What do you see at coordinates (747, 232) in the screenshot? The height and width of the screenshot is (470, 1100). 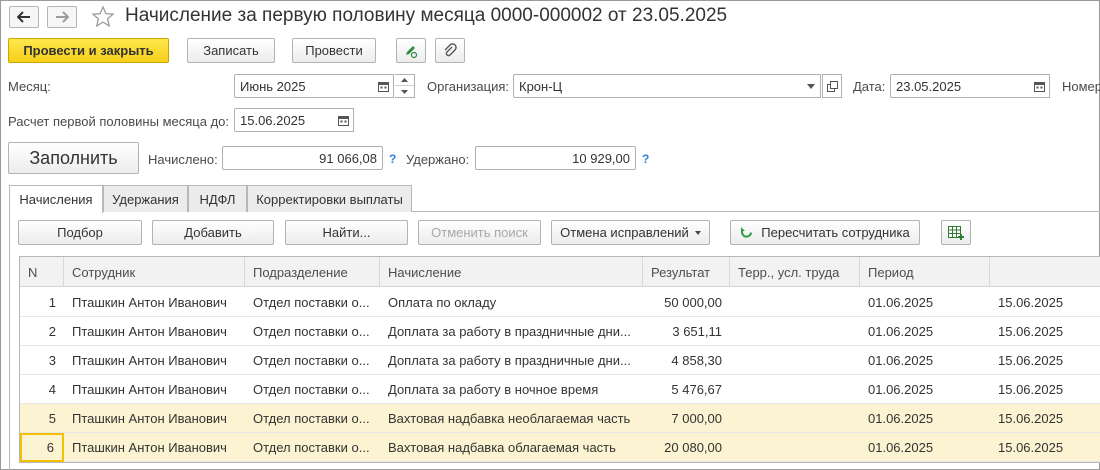 I see `refresh-icon` at bounding box center [747, 232].